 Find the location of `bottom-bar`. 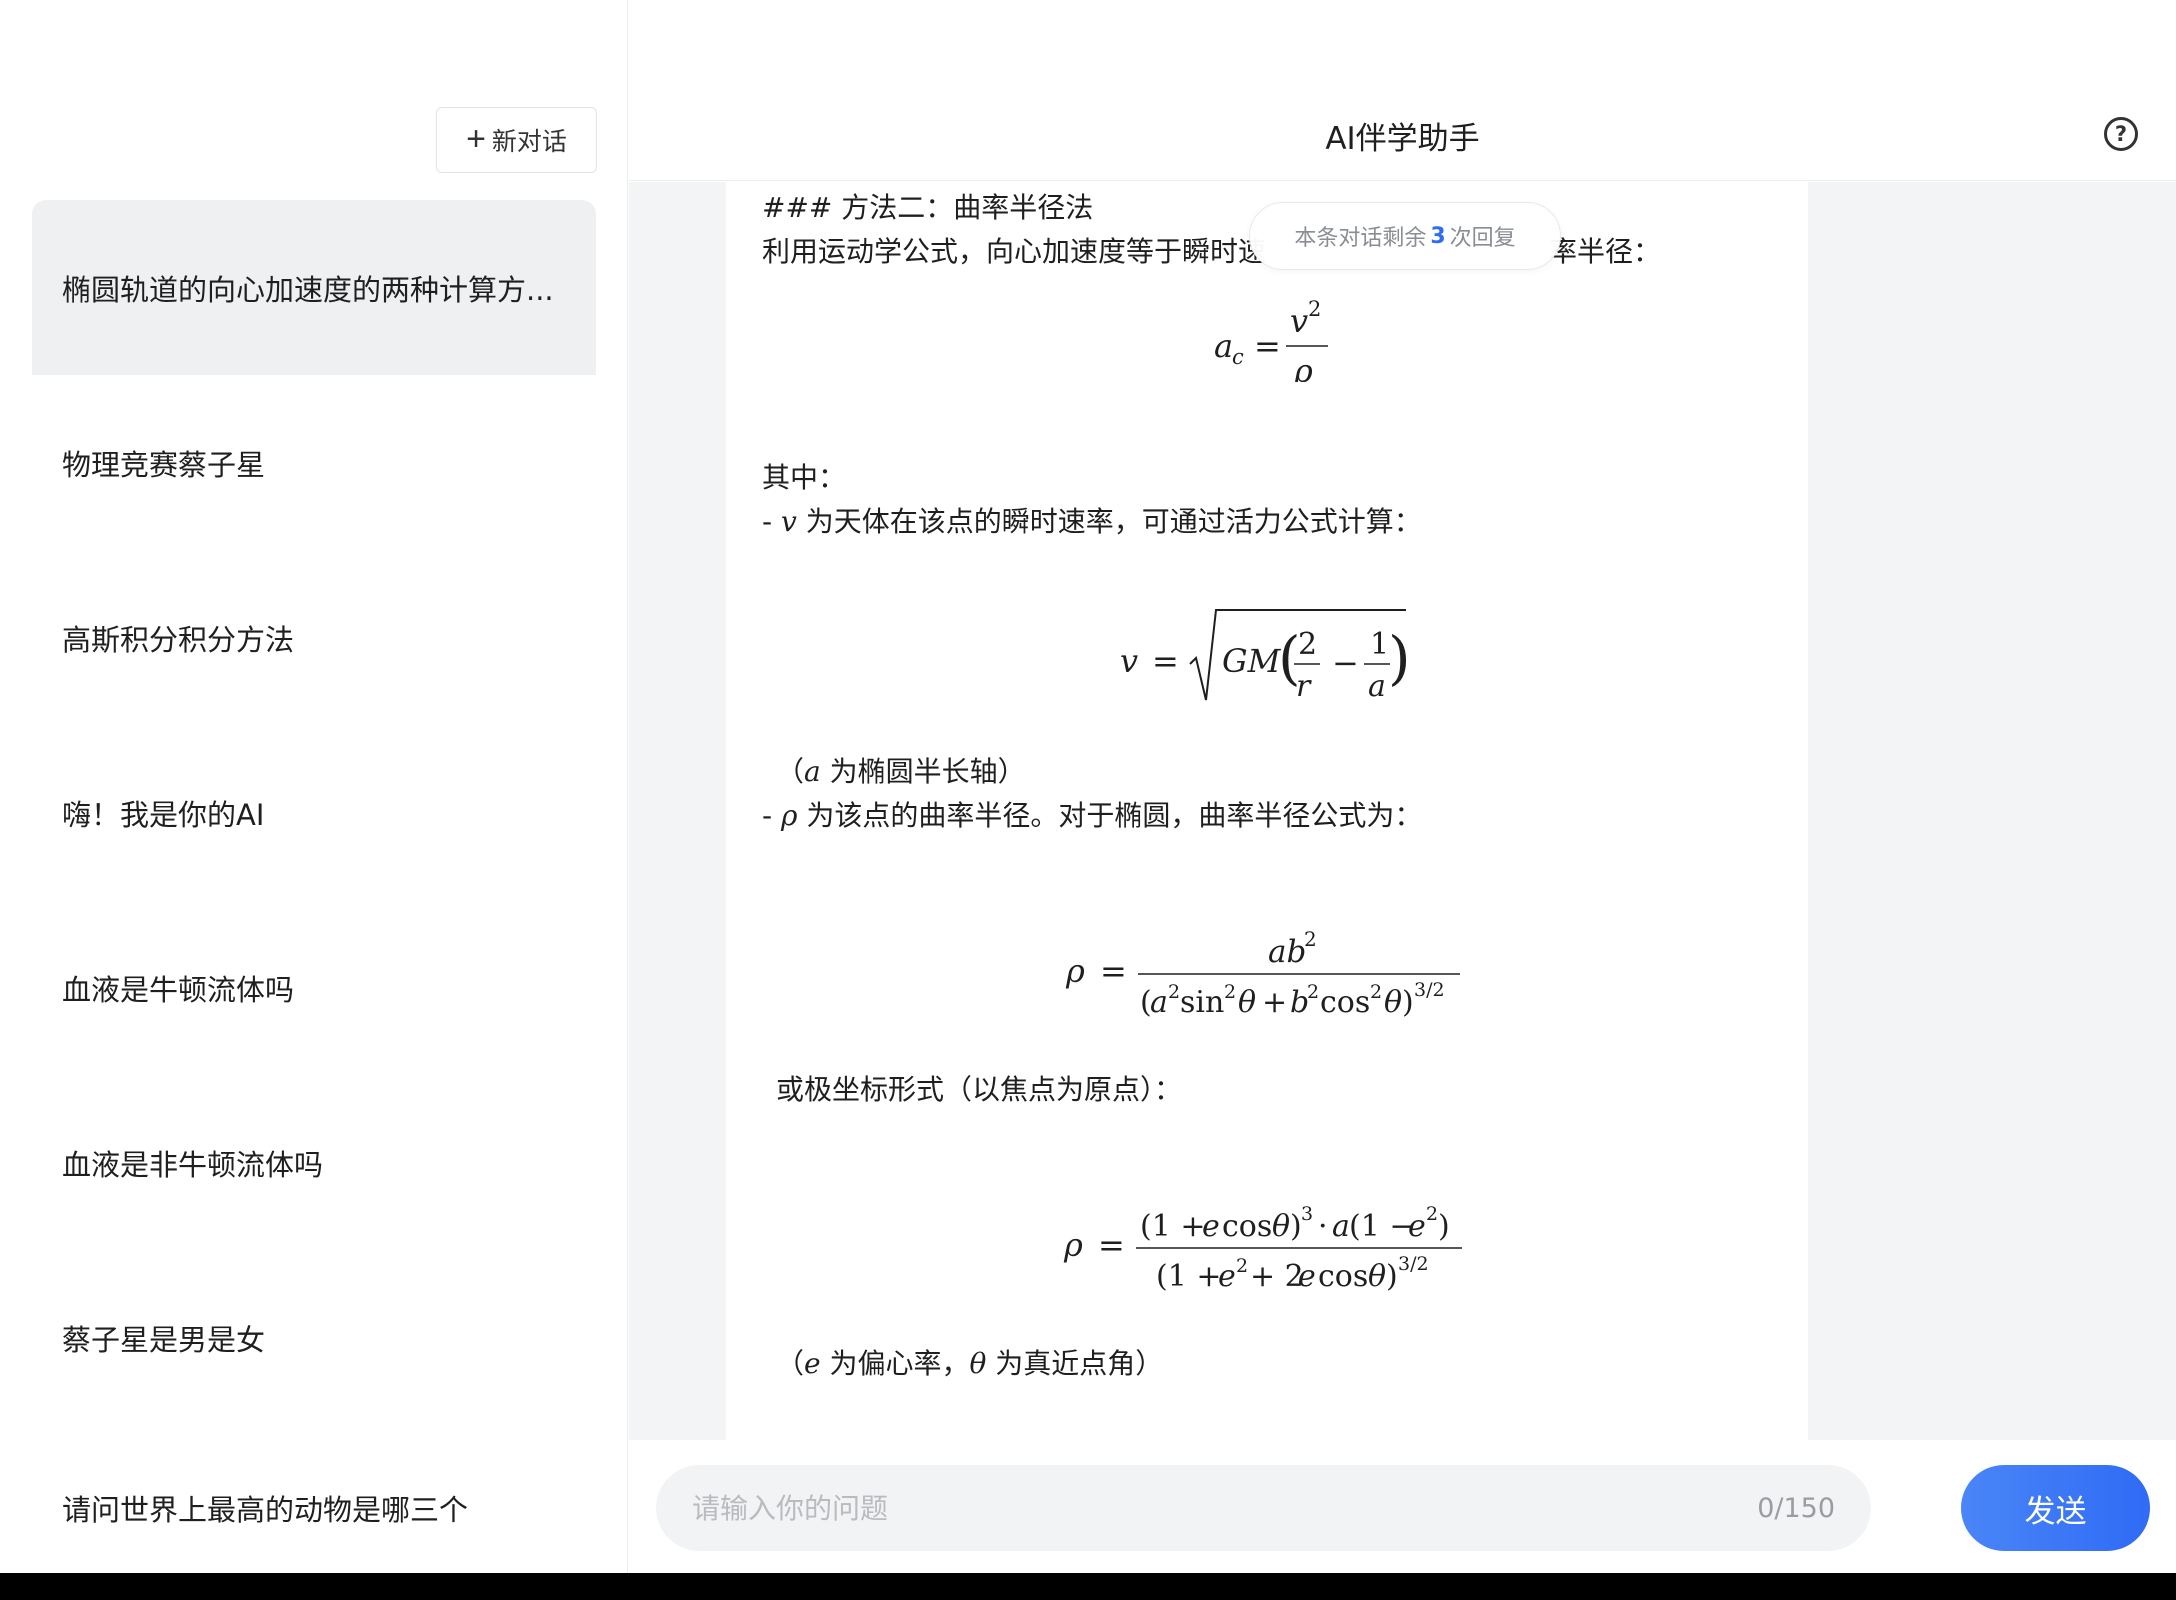

bottom-bar is located at coordinates (1088, 1586).